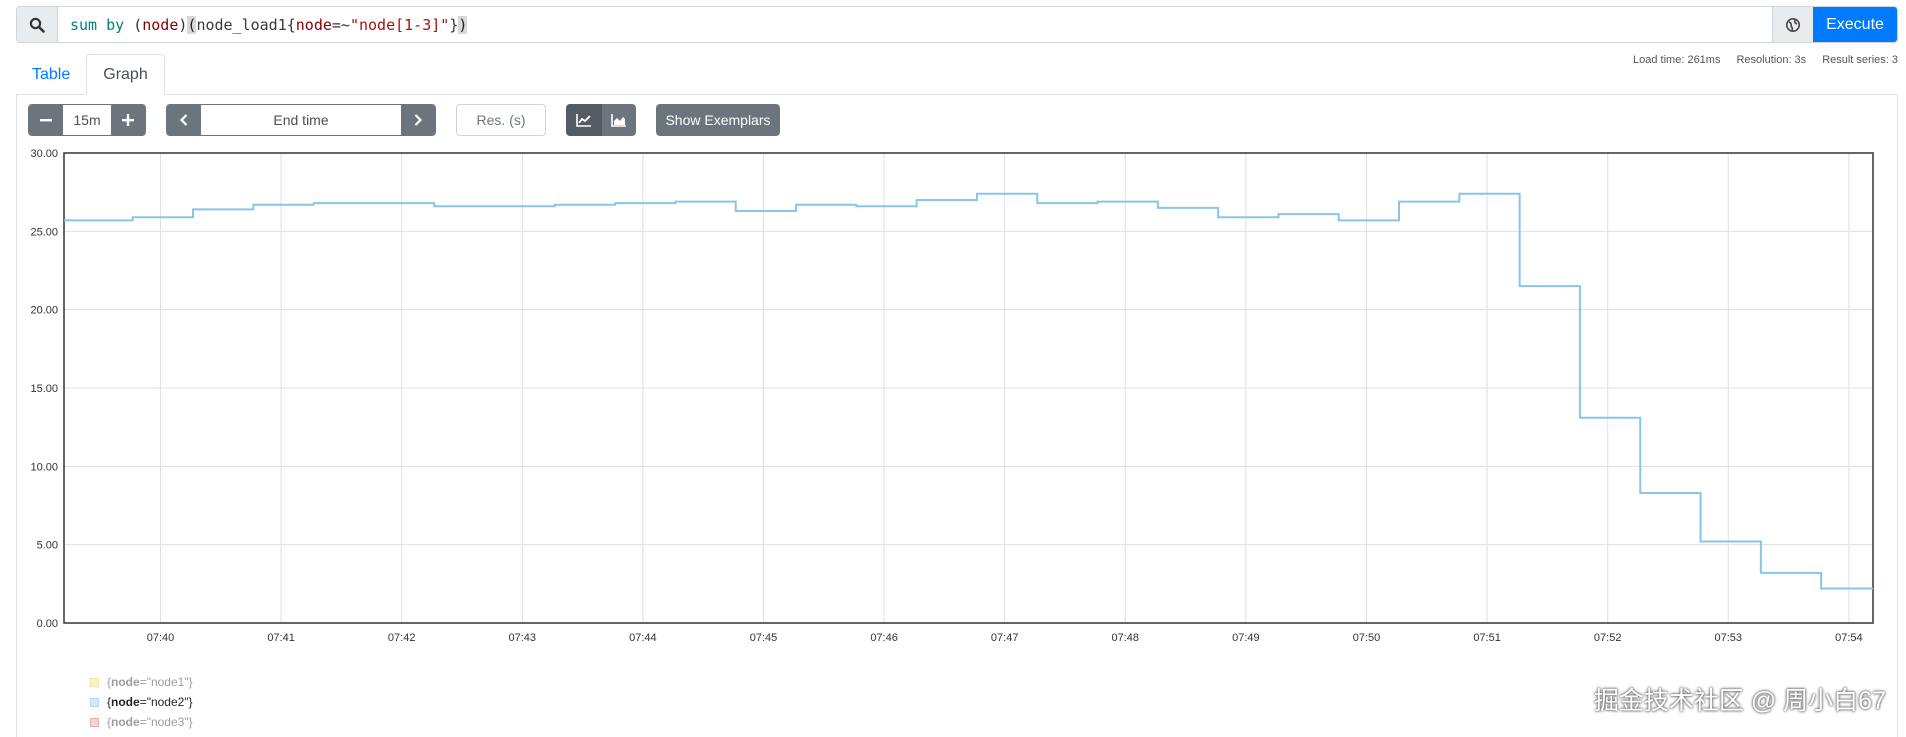 The height and width of the screenshot is (737, 1906). What do you see at coordinates (1608, 638) in the screenshot?
I see `x-tick-label: 07:52` at bounding box center [1608, 638].